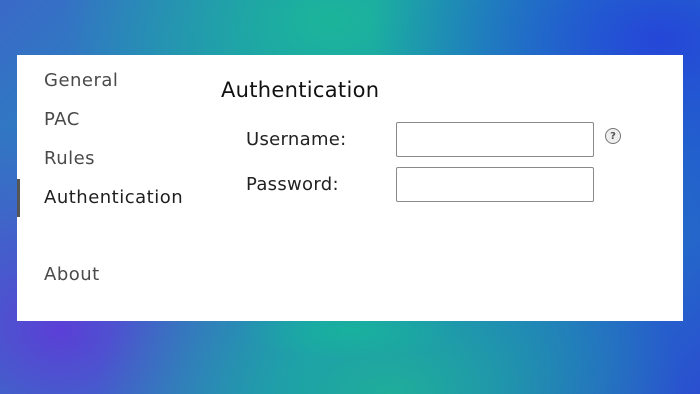 The height and width of the screenshot is (394, 700). I want to click on sidebar-item-about: About, so click(72, 274).